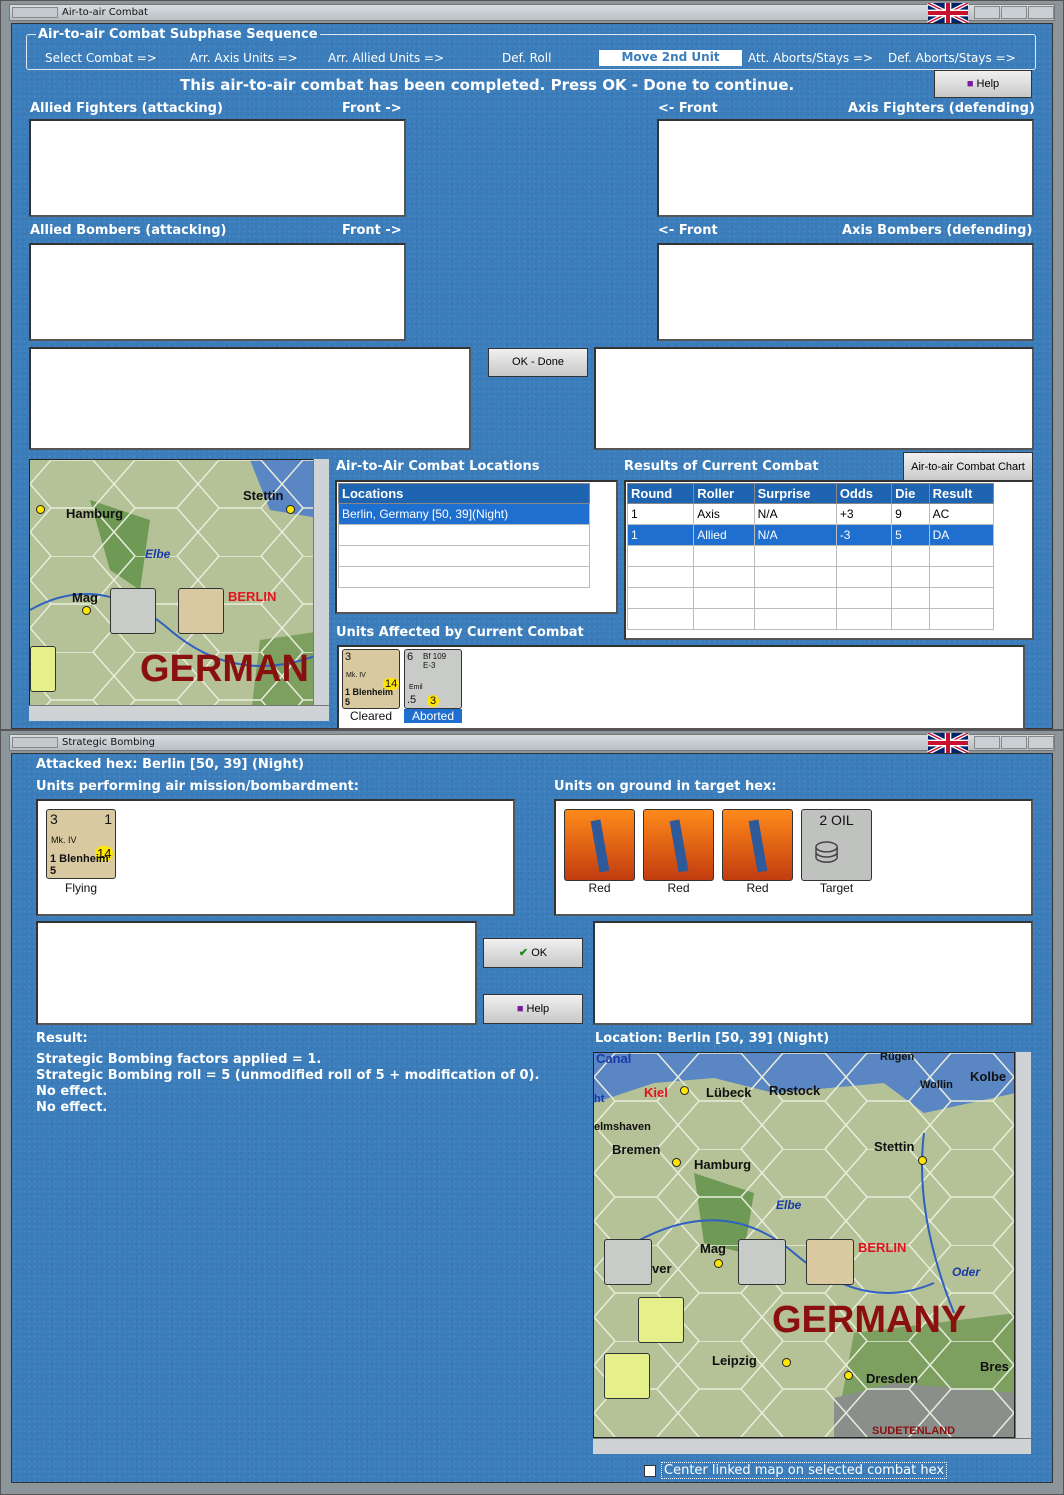  What do you see at coordinates (275, 857) in the screenshot?
I see `flying-units-box: 3 1 Mk. IV 14 1 Blenheim 5 Flying` at bounding box center [275, 857].